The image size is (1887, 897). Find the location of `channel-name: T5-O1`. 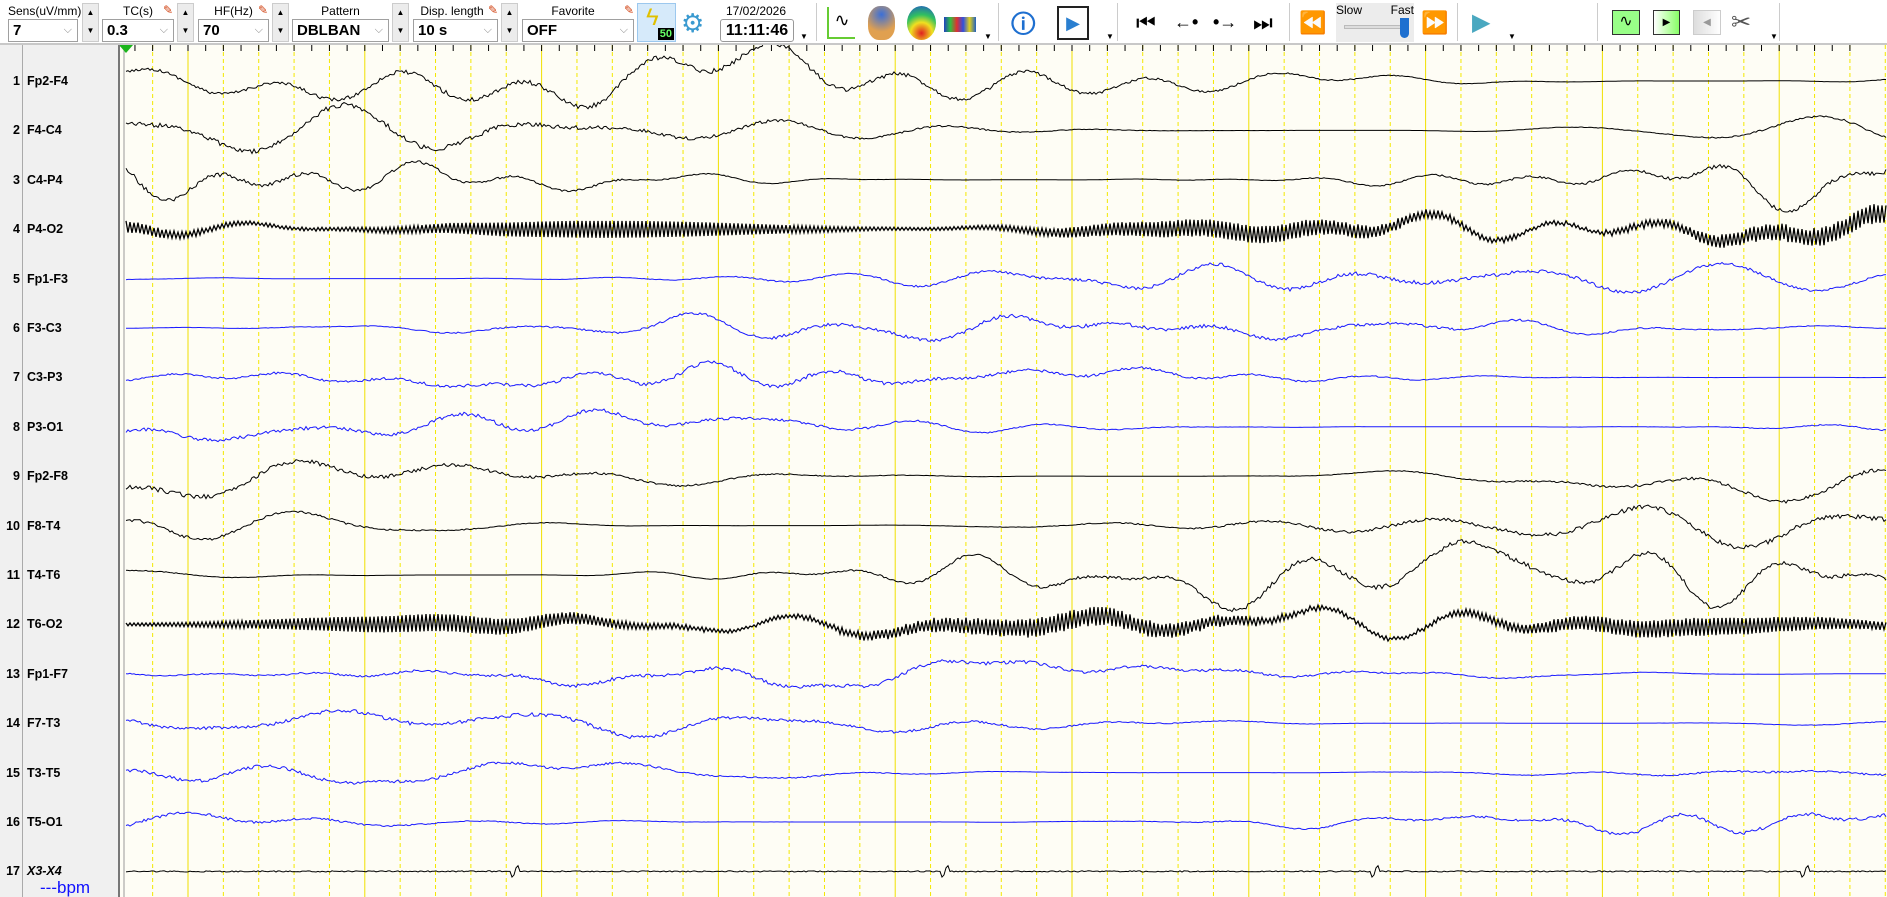

channel-name: T5-O1 is located at coordinates (45, 822).